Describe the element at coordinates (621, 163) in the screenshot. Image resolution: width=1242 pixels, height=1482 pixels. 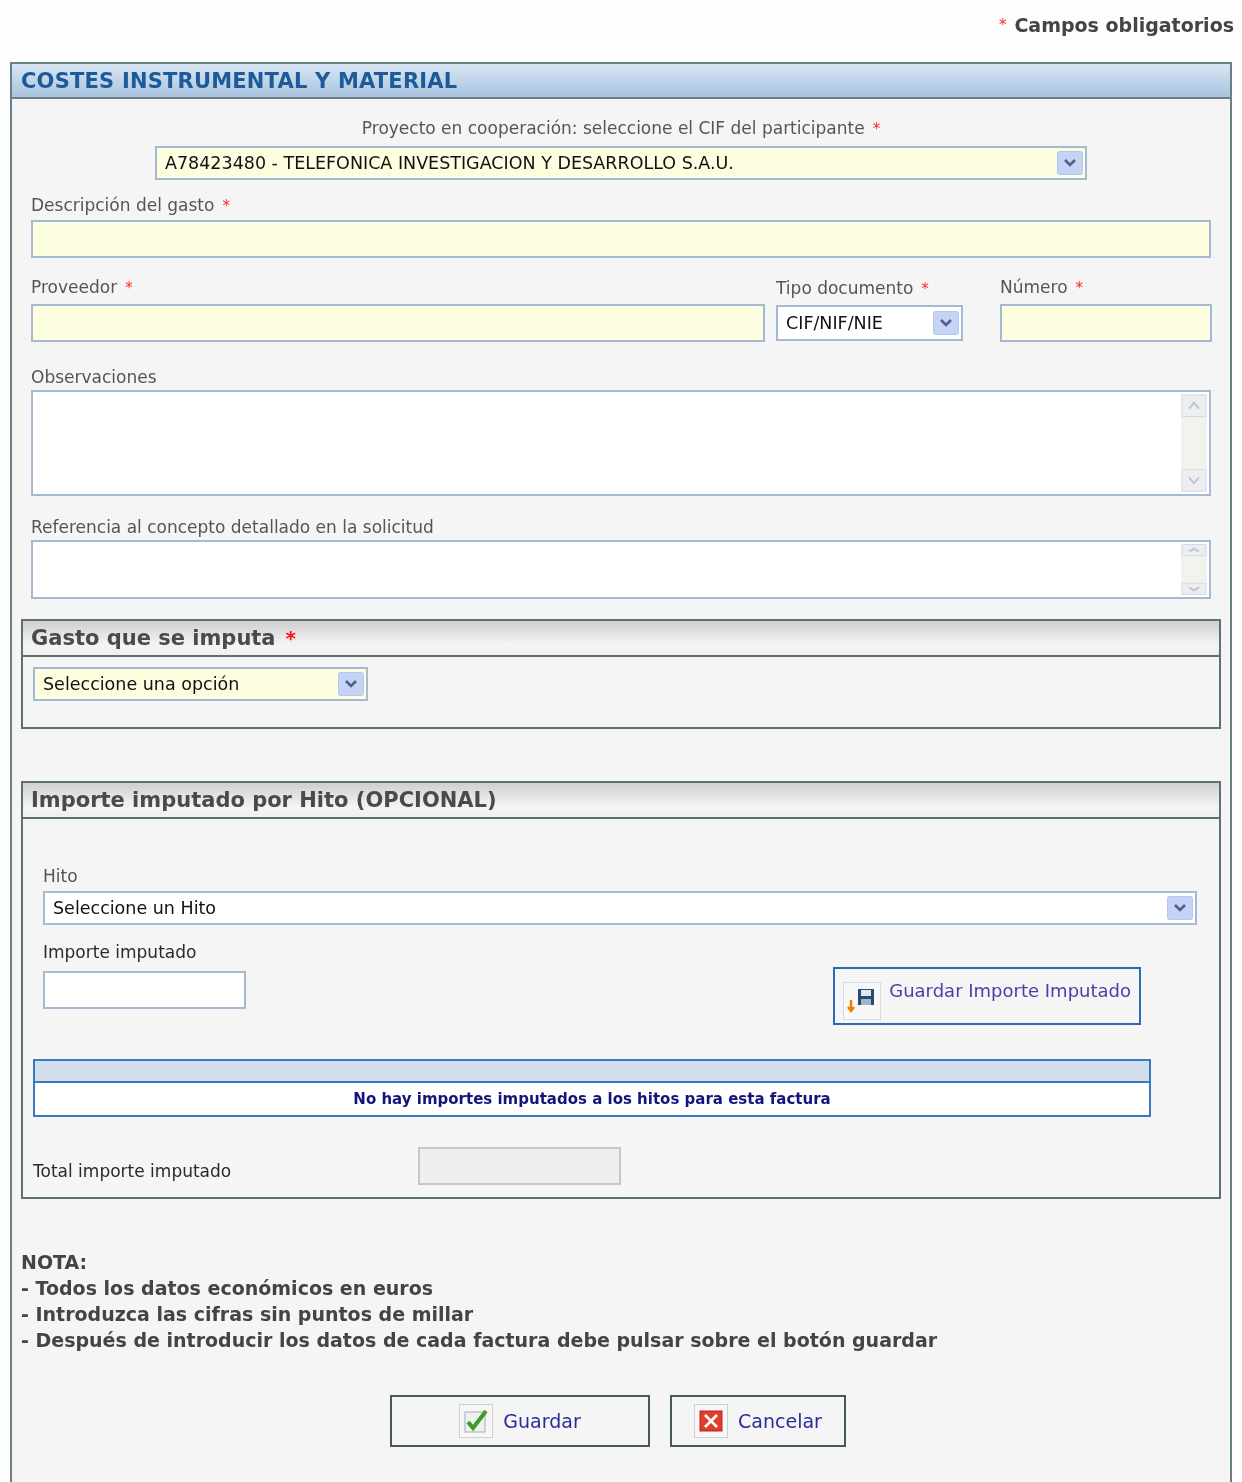
I see `participant-select: A78423480 - TELEFONICA INVESTIGACION Y DESARROLLO S.A.U.` at that location.